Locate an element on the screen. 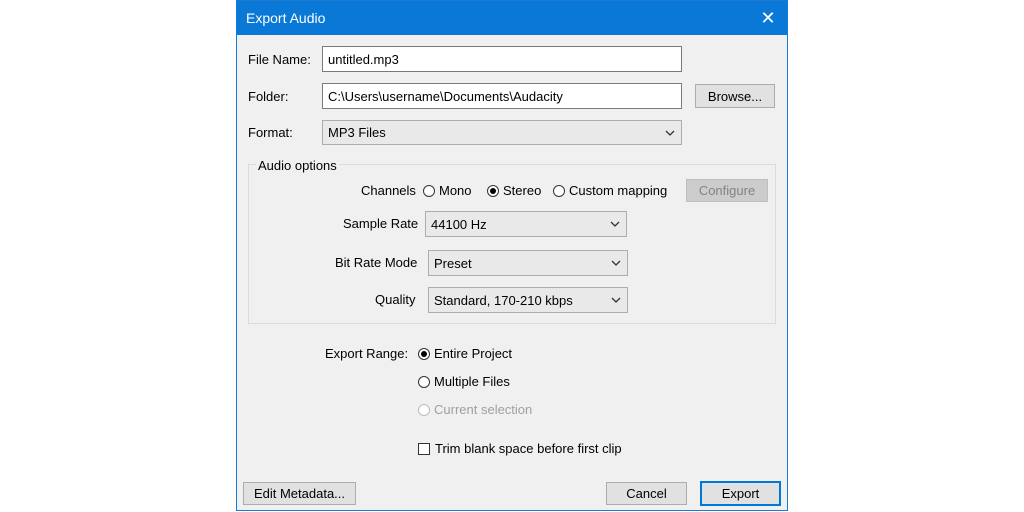 This screenshot has width=1024, height=512. file-name-input is located at coordinates (502, 59).